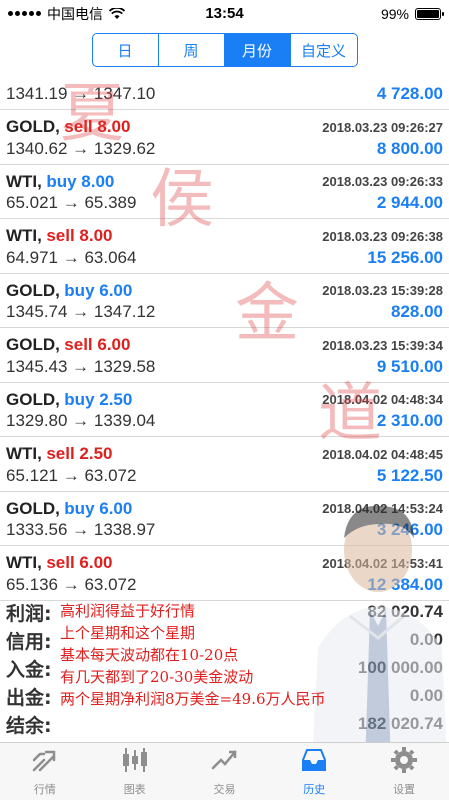 Image resolution: width=449 pixels, height=800 pixels. Describe the element at coordinates (126, 50) in the screenshot. I see `segment-0: 日` at that location.